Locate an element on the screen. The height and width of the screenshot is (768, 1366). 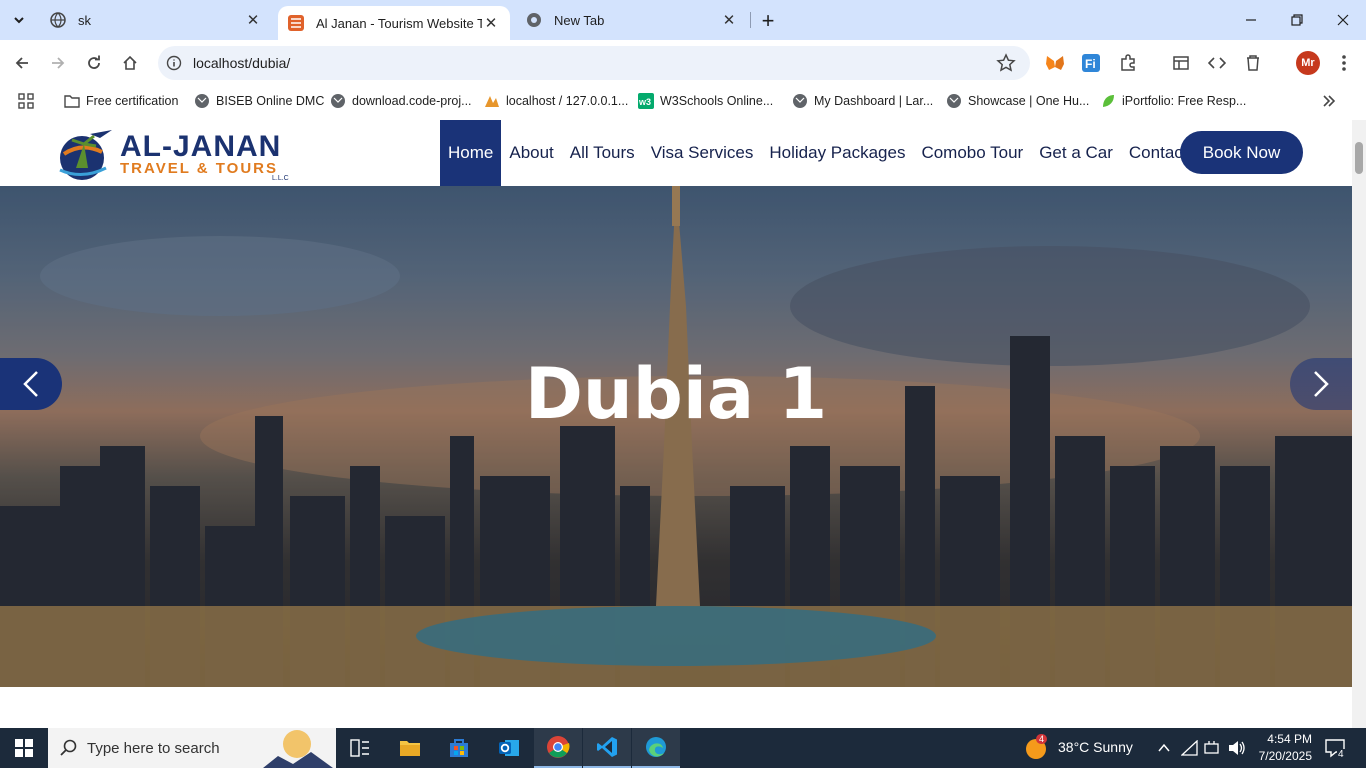
trash-icon is located at coordinates (1253, 63).